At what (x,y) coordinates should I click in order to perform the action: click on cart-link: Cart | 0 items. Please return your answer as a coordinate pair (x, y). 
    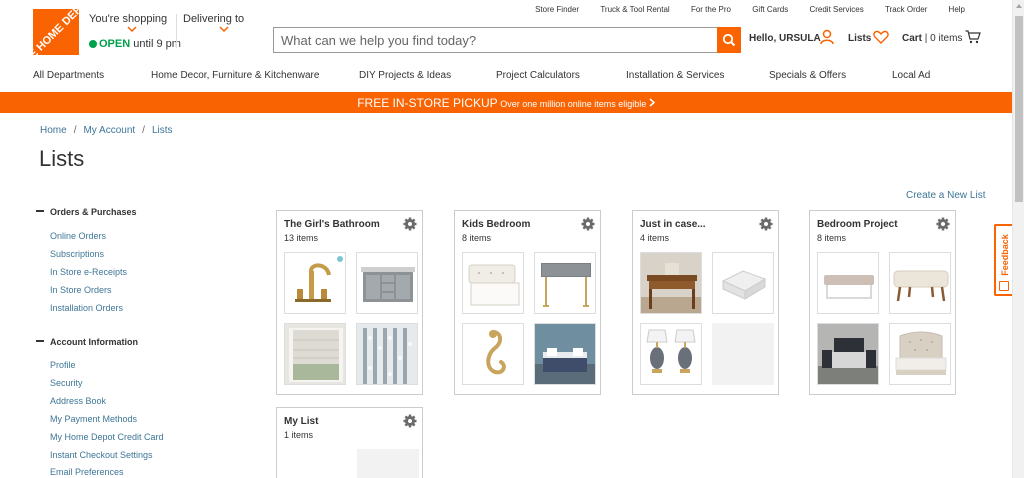
    Looking at the image, I should click on (941, 37).